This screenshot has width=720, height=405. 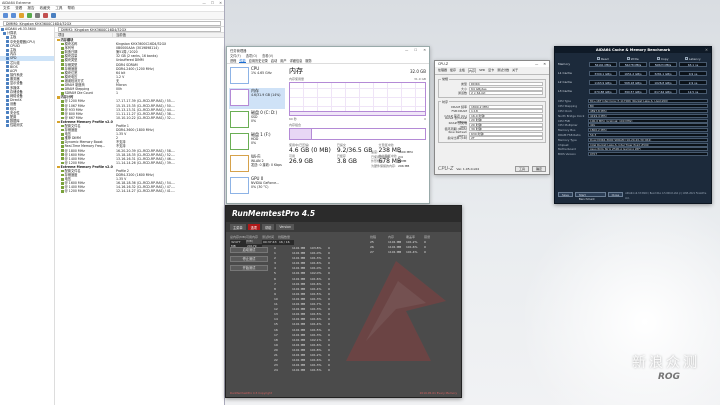 What do you see at coordinates (633, 154) in the screenshot?
I see `bench-info-row: BIOS Version 0707` at bounding box center [633, 154].